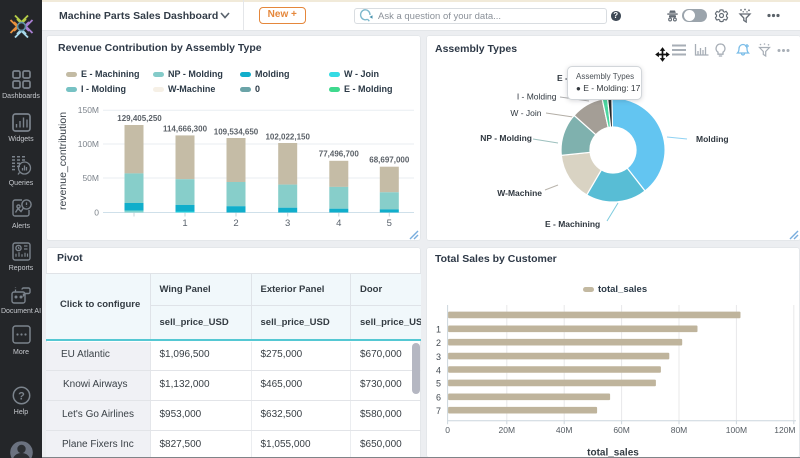  I want to click on svg-text: 50M, so click(90, 178).